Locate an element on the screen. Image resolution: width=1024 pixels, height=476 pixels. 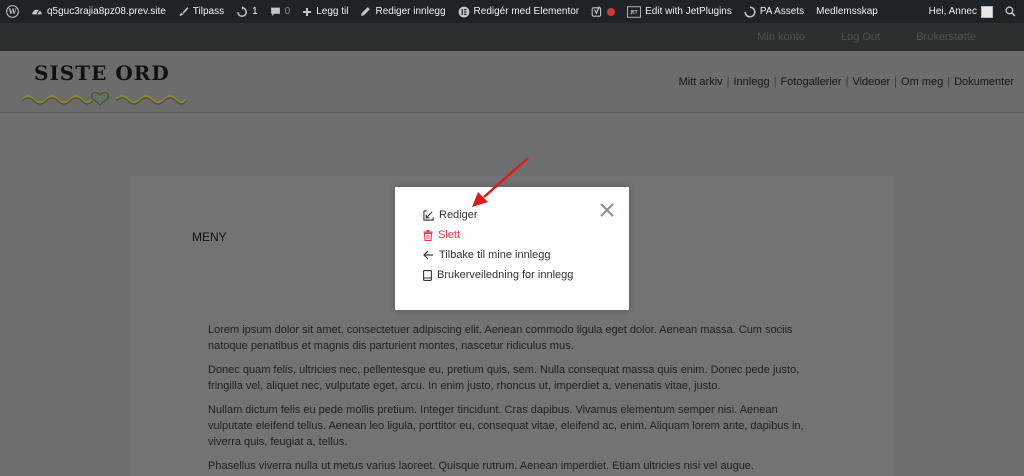
arrow-left-icon is located at coordinates (428, 255).